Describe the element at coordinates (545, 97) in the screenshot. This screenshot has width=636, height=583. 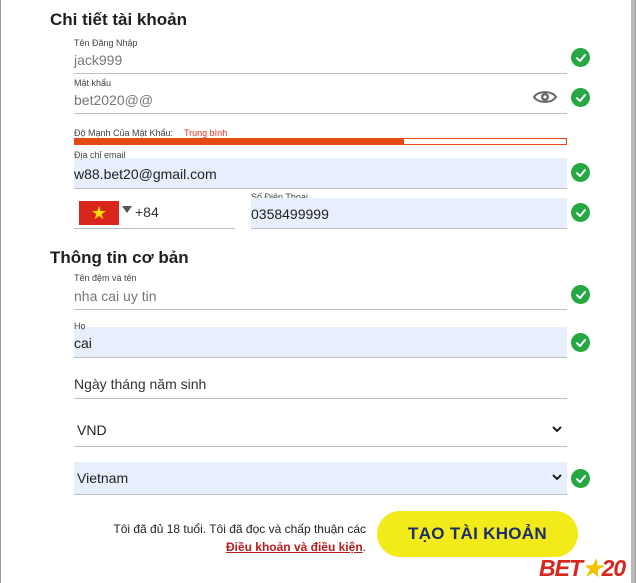
I see `show-password-eye-icon` at that location.